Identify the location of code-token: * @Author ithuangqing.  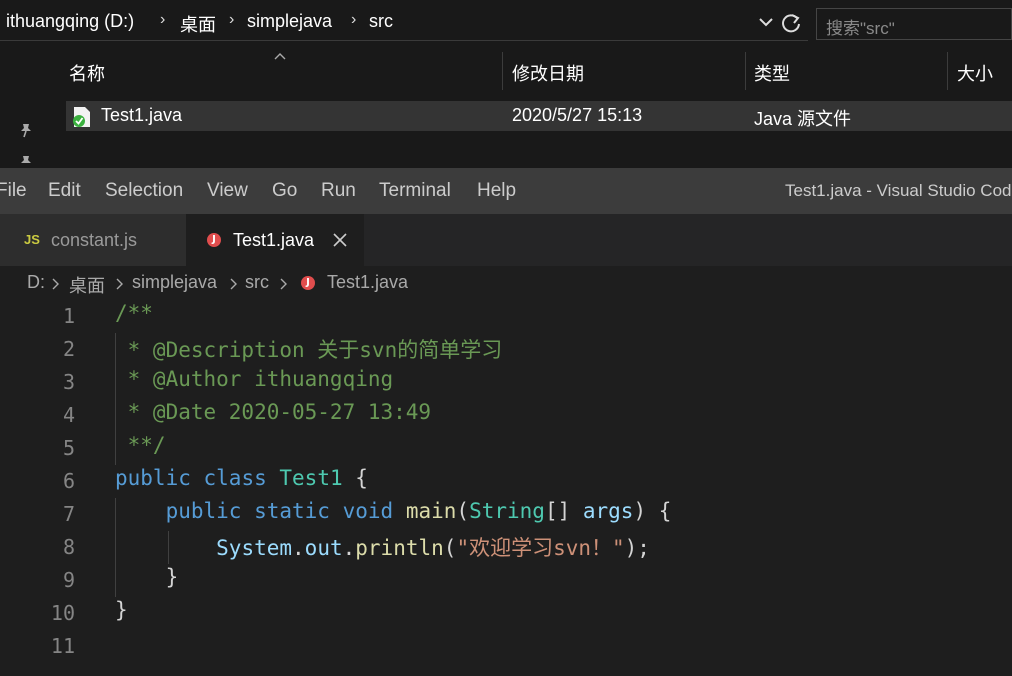
(254, 379).